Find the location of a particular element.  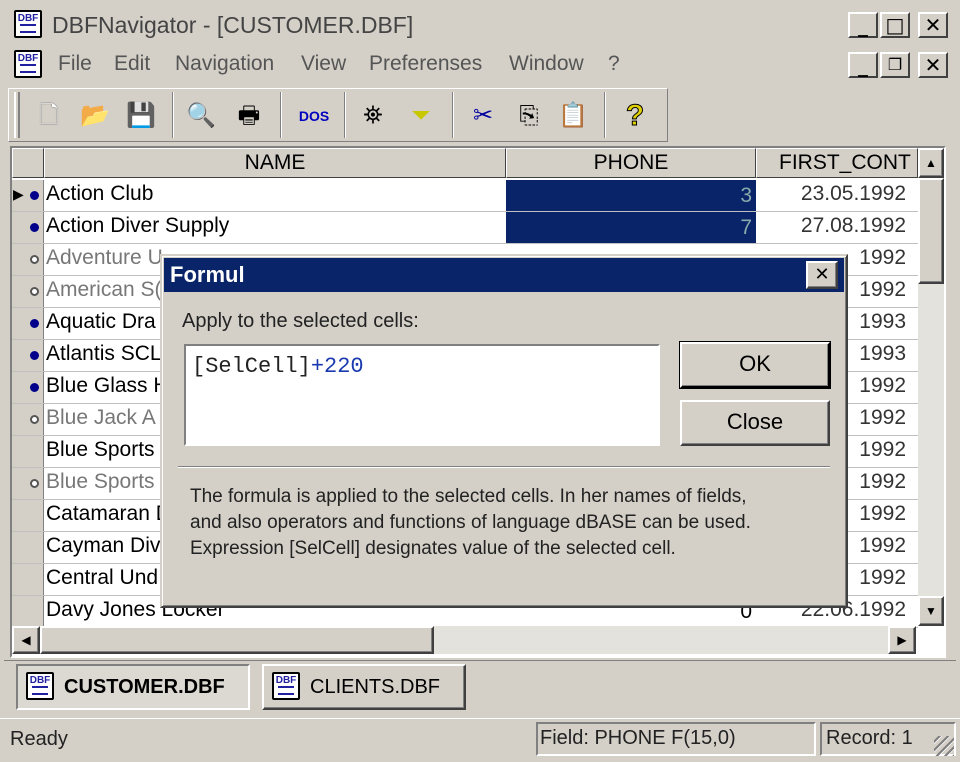

ok-button: OK is located at coordinates (755, 365).